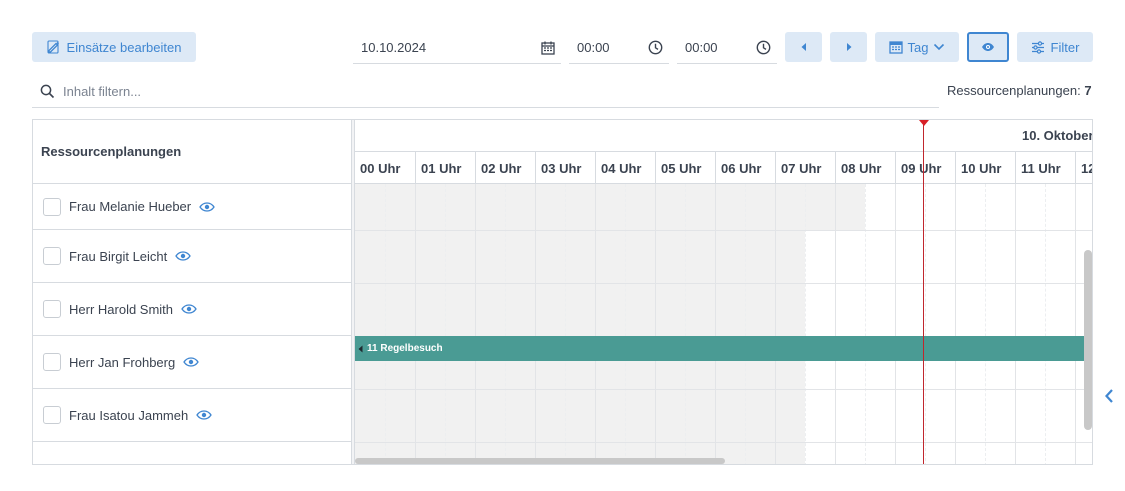  Describe the element at coordinates (1088, 340) in the screenshot. I see `vertical-scrollbar` at that location.